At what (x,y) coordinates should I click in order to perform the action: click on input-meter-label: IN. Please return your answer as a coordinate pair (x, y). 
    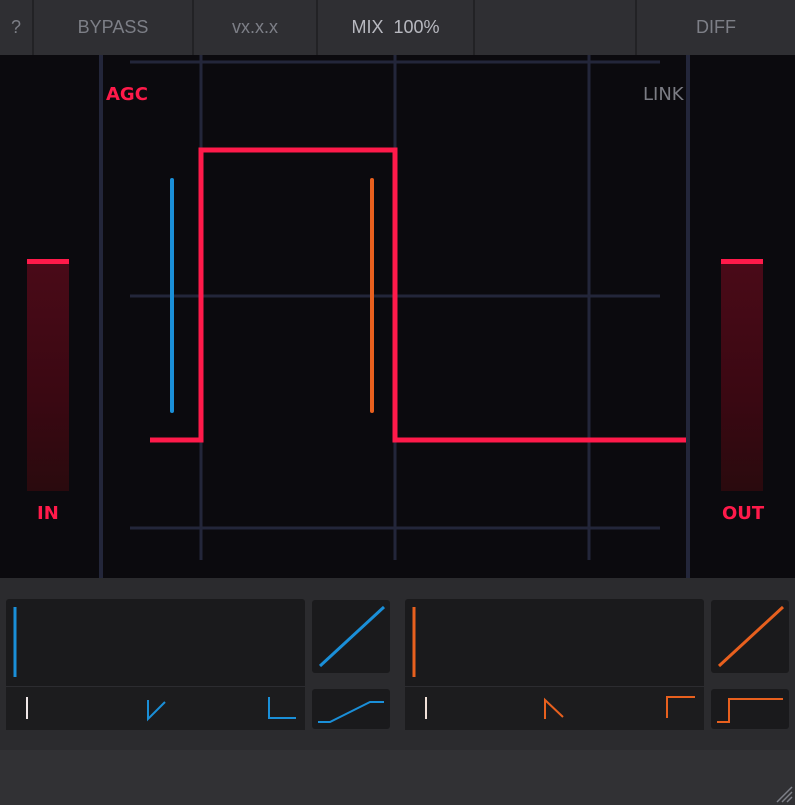
    Looking at the image, I should click on (48, 513).